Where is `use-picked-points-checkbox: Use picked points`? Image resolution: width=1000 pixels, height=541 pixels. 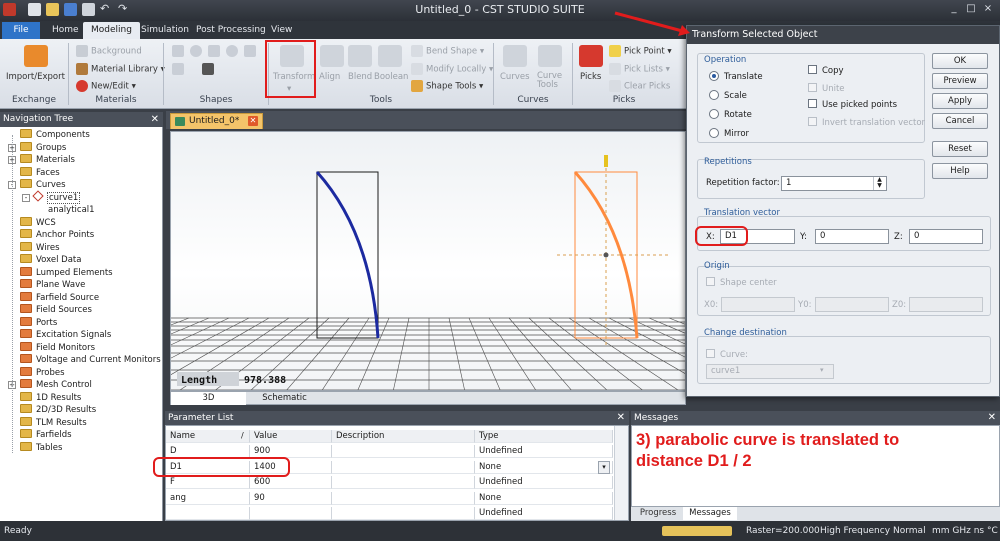
use-picked-points-checkbox: Use picked points is located at coordinates (852, 104).